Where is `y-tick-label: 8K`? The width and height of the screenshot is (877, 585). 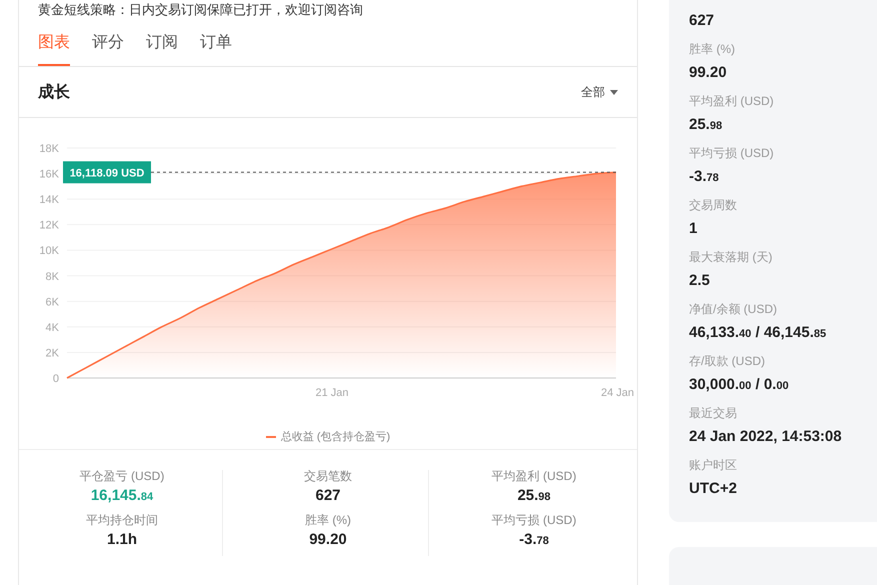
y-tick-label: 8K is located at coordinates (52, 276).